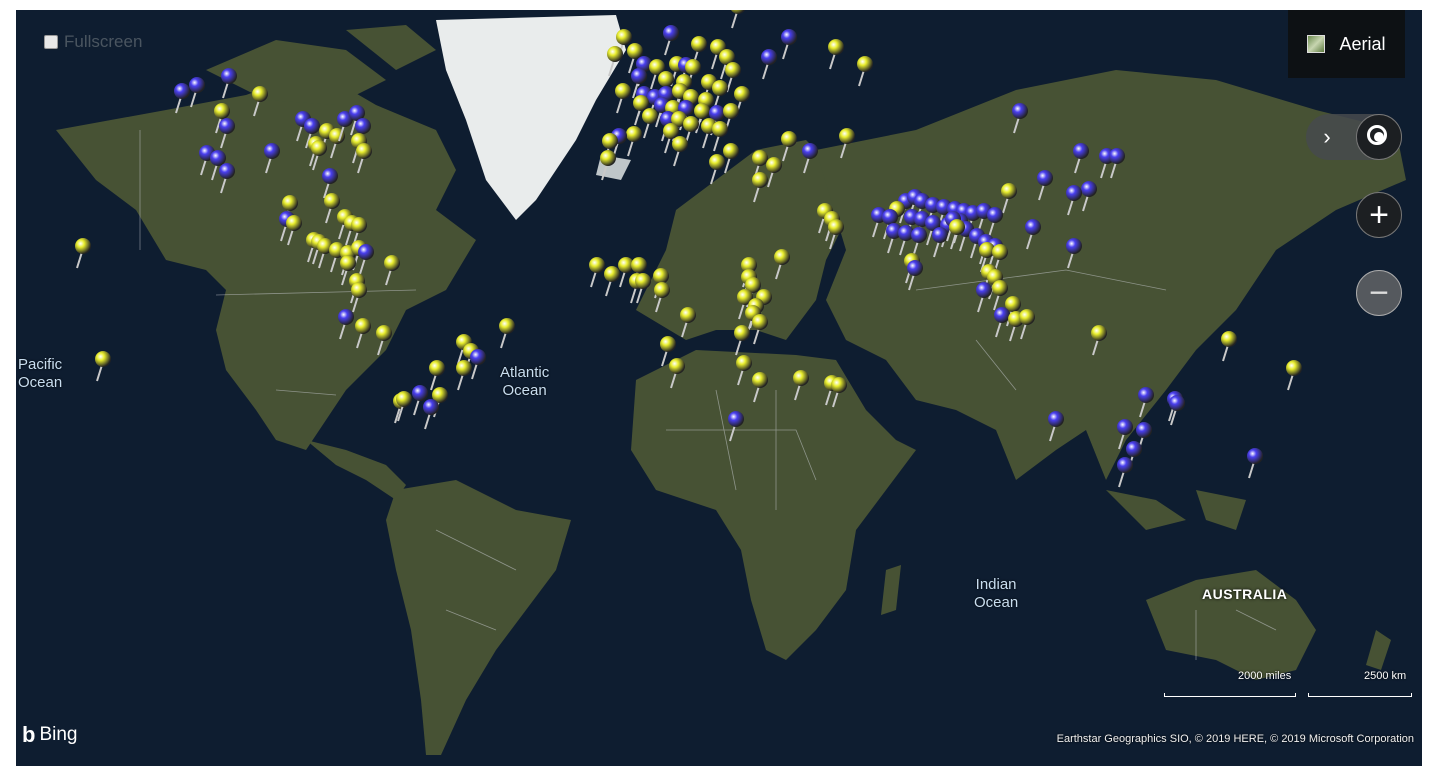 The image size is (1456, 772). Describe the element at coordinates (996, 584) in the screenshot. I see `indian-line-1: Indian` at that location.